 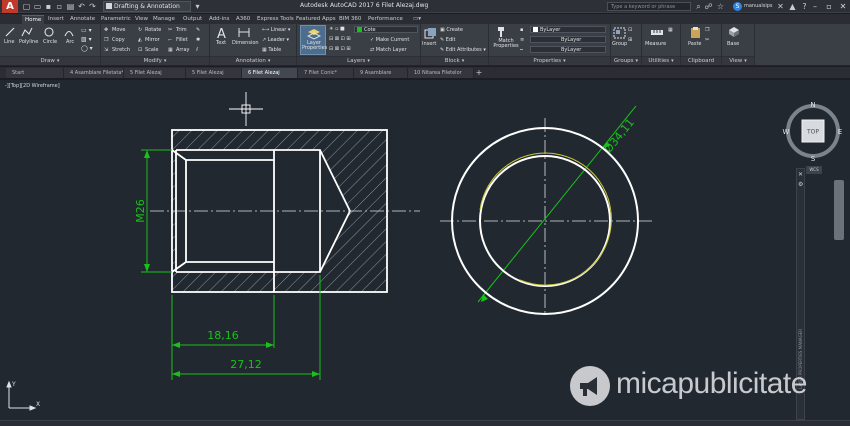 I want to click on tab-a360: A360, so click(x=243, y=19).